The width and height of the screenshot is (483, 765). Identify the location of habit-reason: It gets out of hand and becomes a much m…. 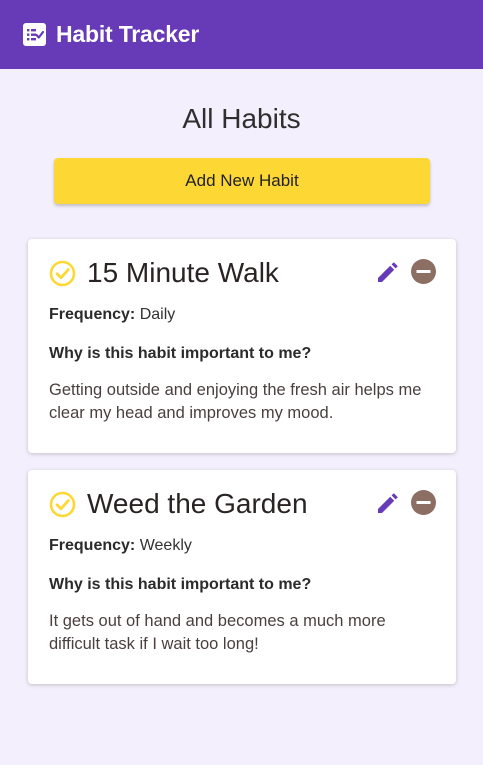
(217, 632).